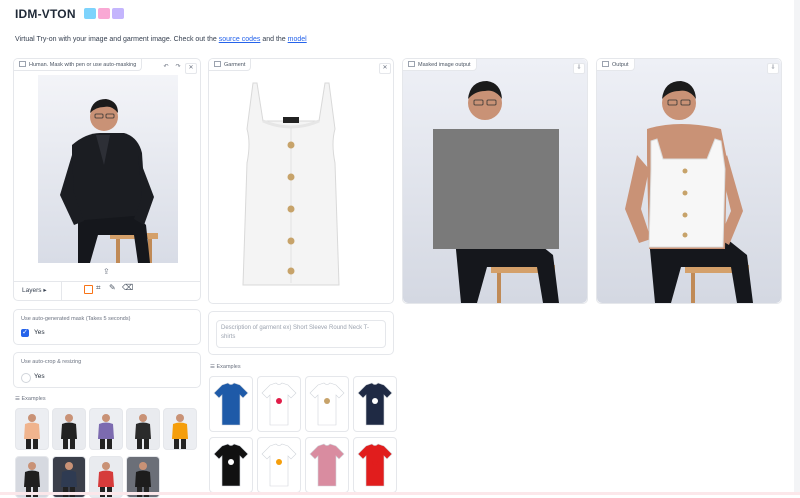  I want to click on garment-panel-label: Garment, so click(230, 65).